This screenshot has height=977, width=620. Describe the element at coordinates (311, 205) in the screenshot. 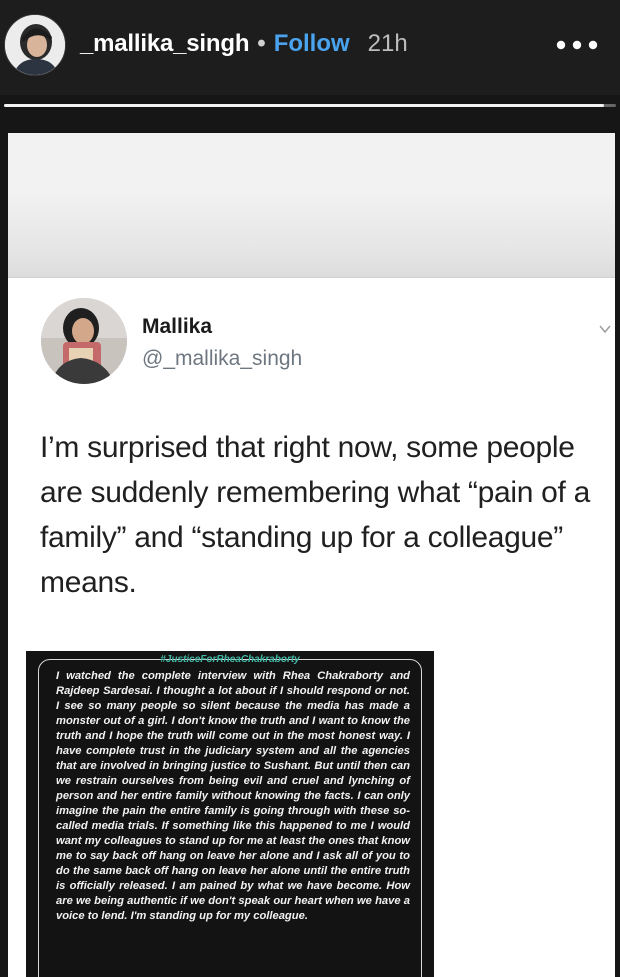

I see `screenshot-top-area` at that location.